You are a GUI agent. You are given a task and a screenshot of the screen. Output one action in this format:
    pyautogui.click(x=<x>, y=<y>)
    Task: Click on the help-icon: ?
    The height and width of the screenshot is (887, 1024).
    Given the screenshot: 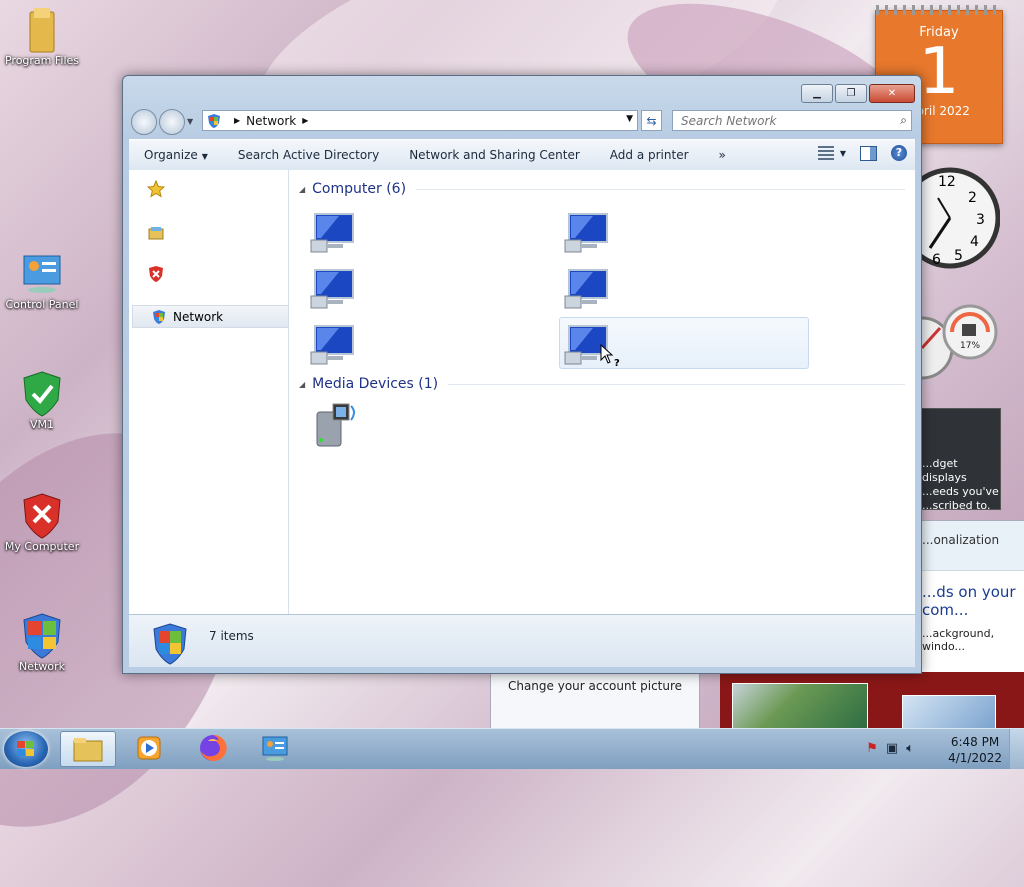 What is the action you would take?
    pyautogui.click(x=899, y=153)
    